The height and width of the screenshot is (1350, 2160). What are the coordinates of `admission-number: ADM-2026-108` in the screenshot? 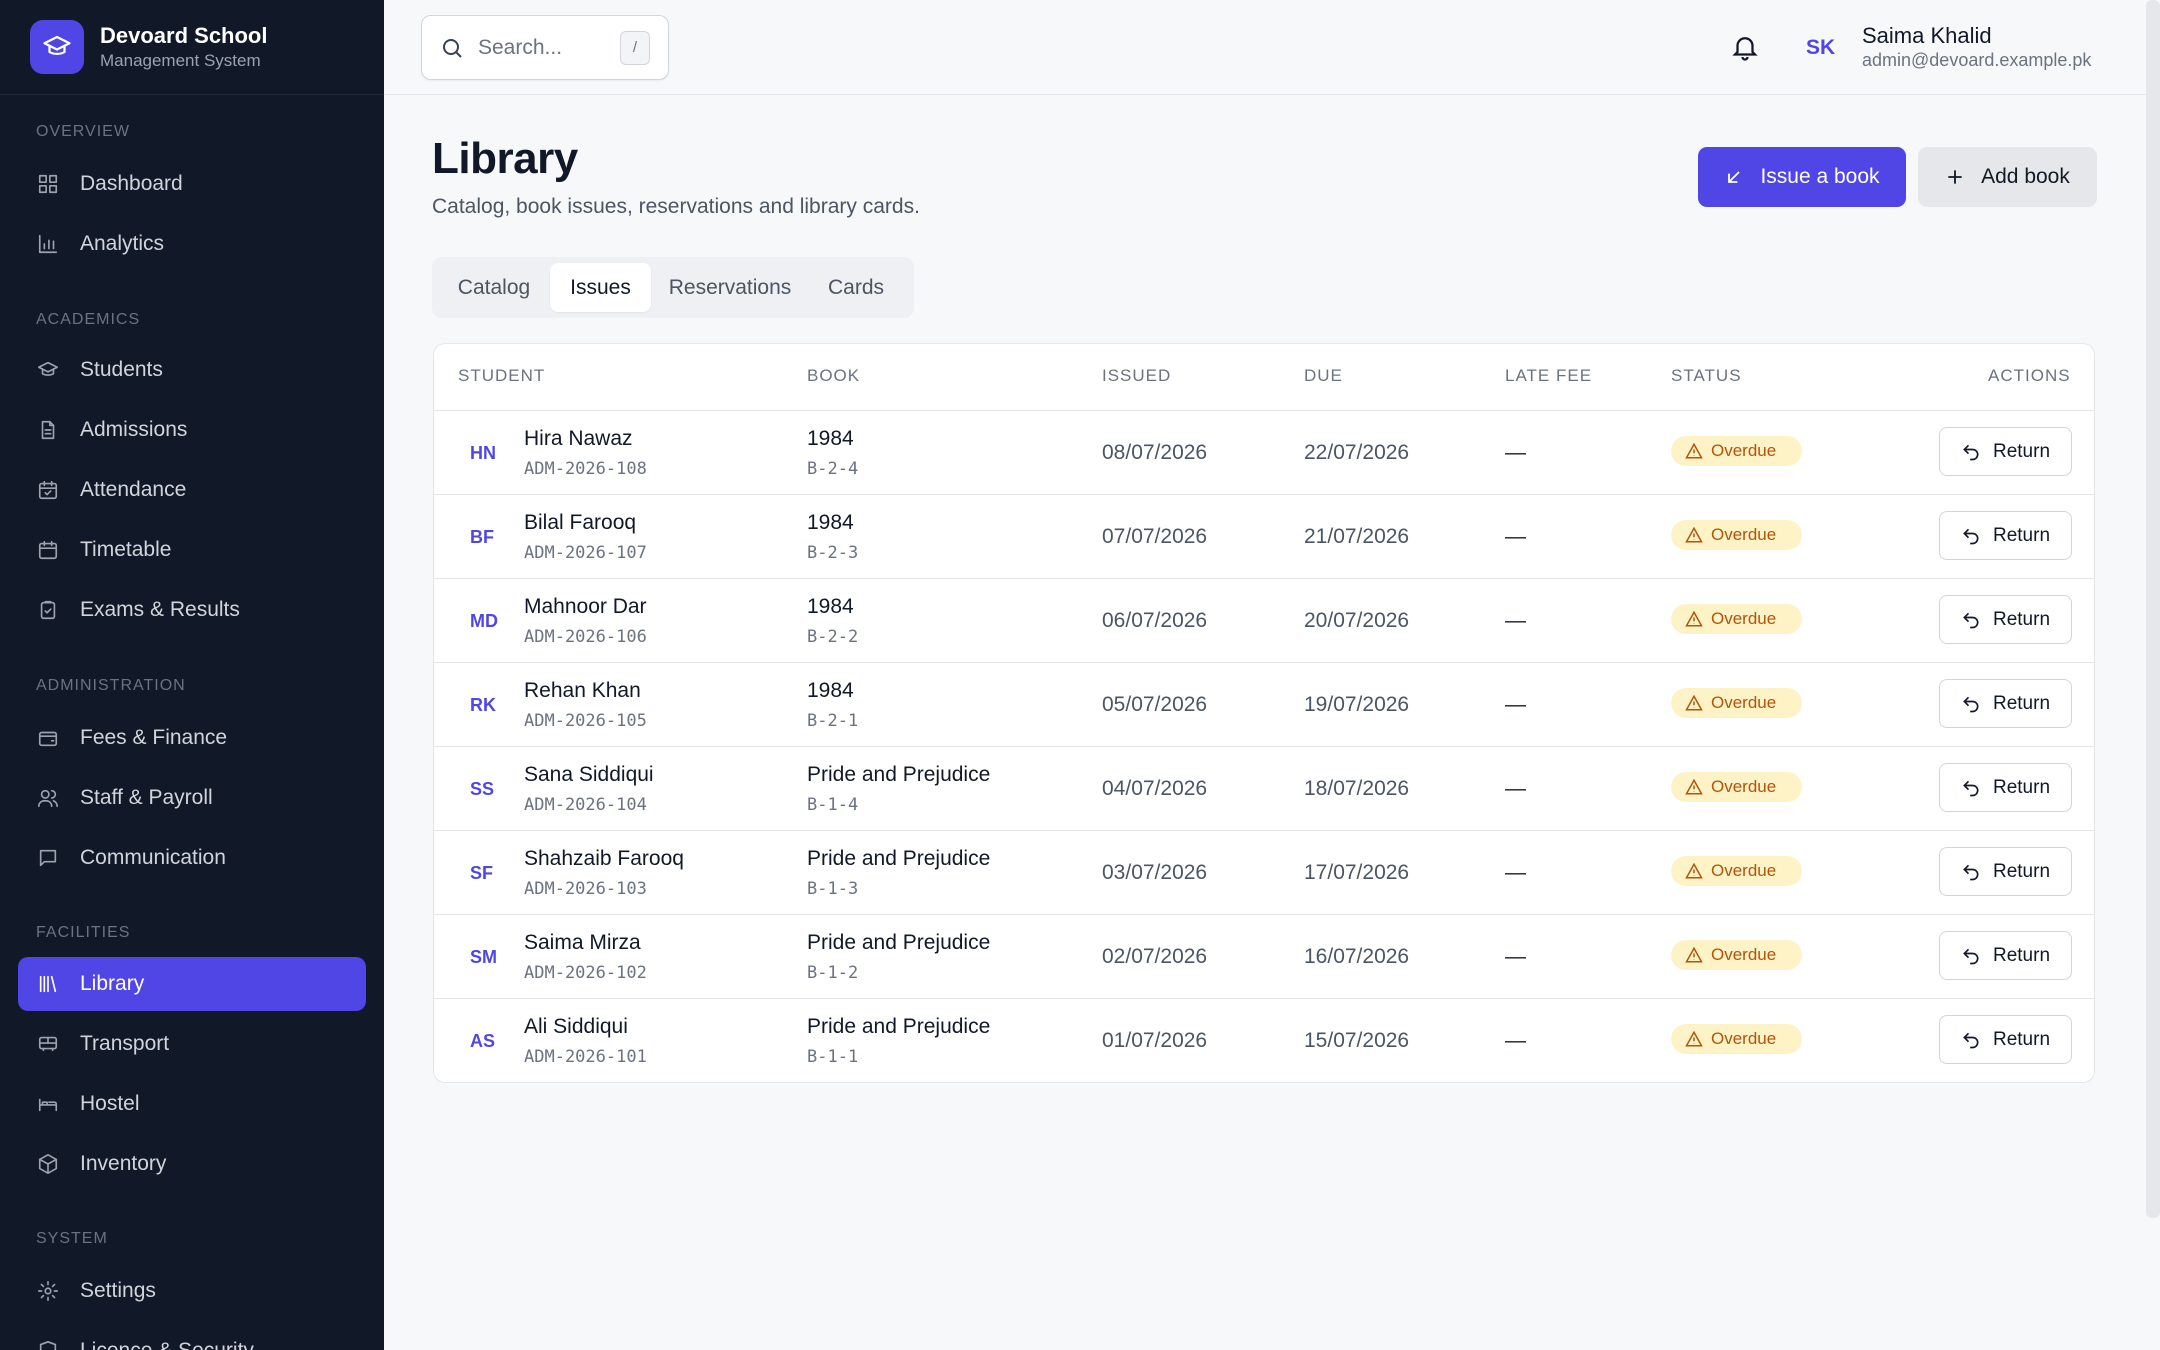 It's located at (585, 469).